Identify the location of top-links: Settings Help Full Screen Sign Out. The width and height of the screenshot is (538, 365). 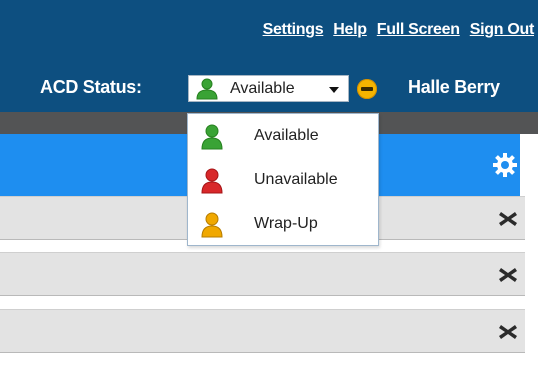
(399, 30).